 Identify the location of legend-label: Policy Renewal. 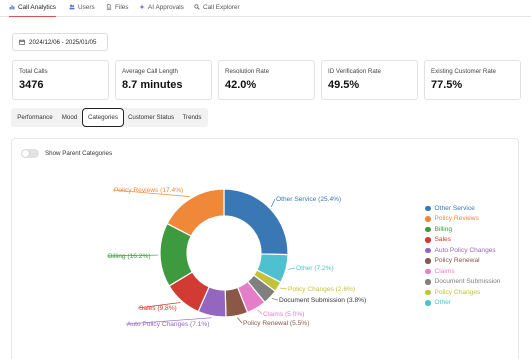
(457, 261).